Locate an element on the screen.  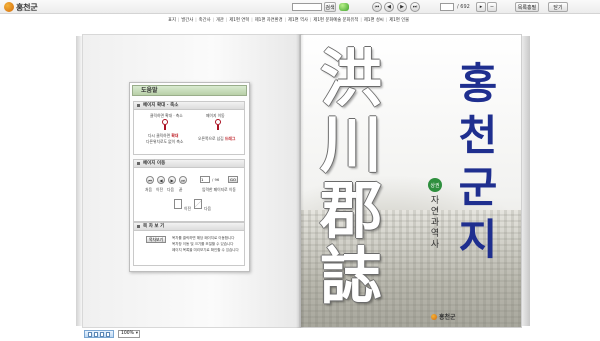
help-title: 도움말 is located at coordinates (189, 90).